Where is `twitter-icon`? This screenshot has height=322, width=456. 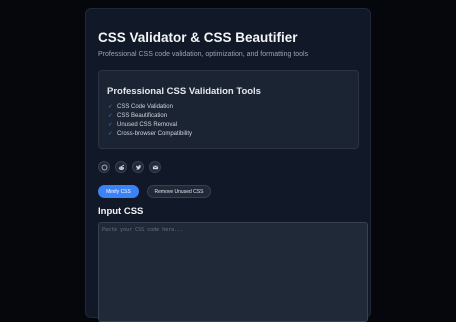
twitter-icon is located at coordinates (138, 167).